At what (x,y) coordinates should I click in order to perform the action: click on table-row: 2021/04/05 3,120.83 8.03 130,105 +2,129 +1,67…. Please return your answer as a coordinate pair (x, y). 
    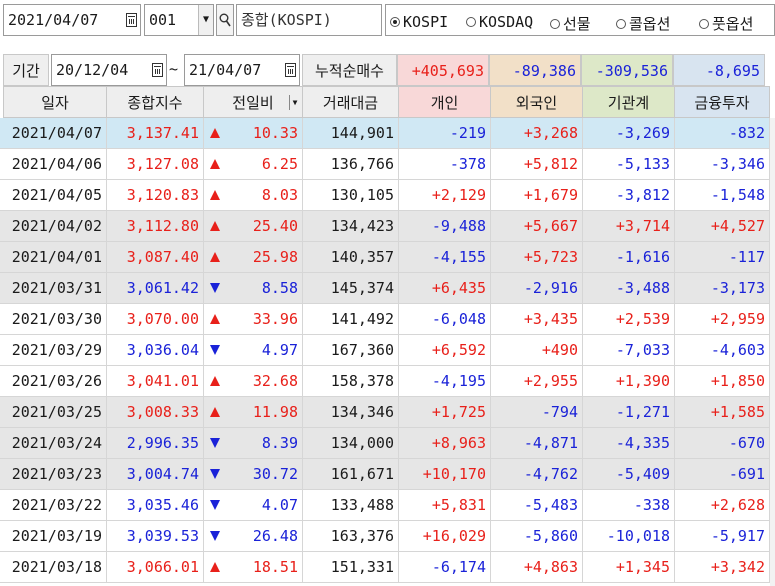
    Looking at the image, I should click on (387, 195).